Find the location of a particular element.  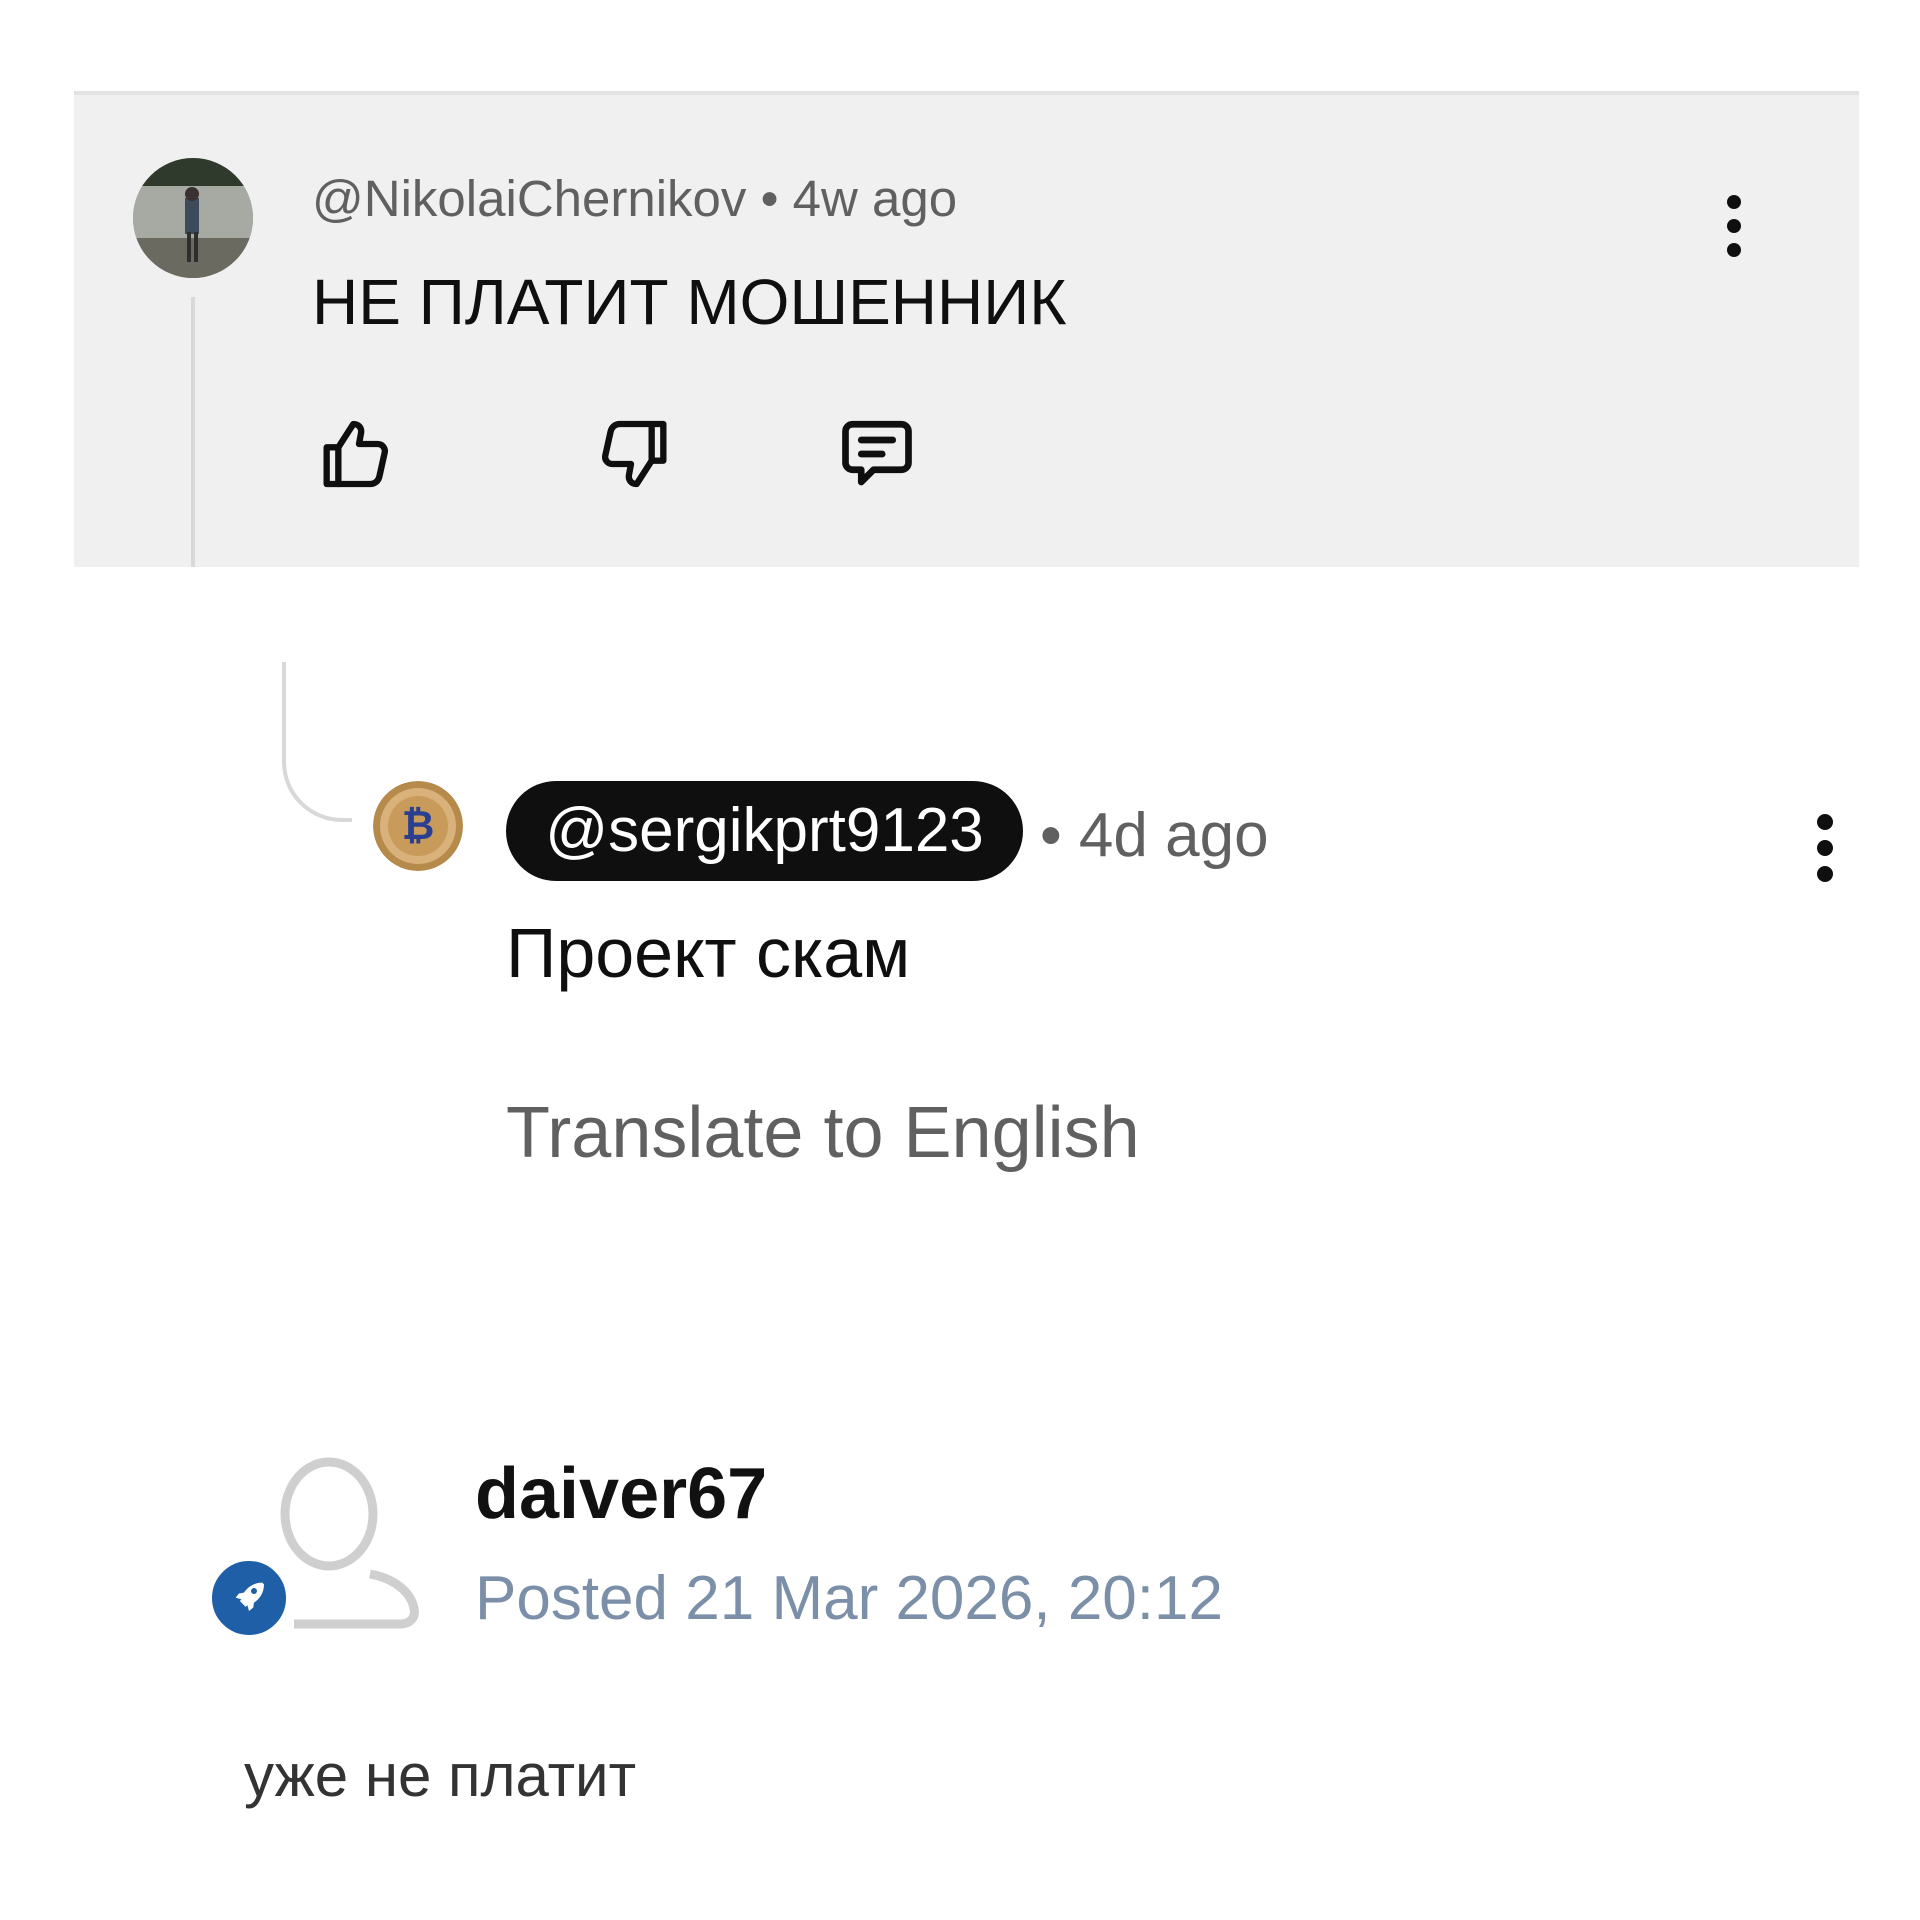

reply-text: Проект скам is located at coordinates (708, 953).